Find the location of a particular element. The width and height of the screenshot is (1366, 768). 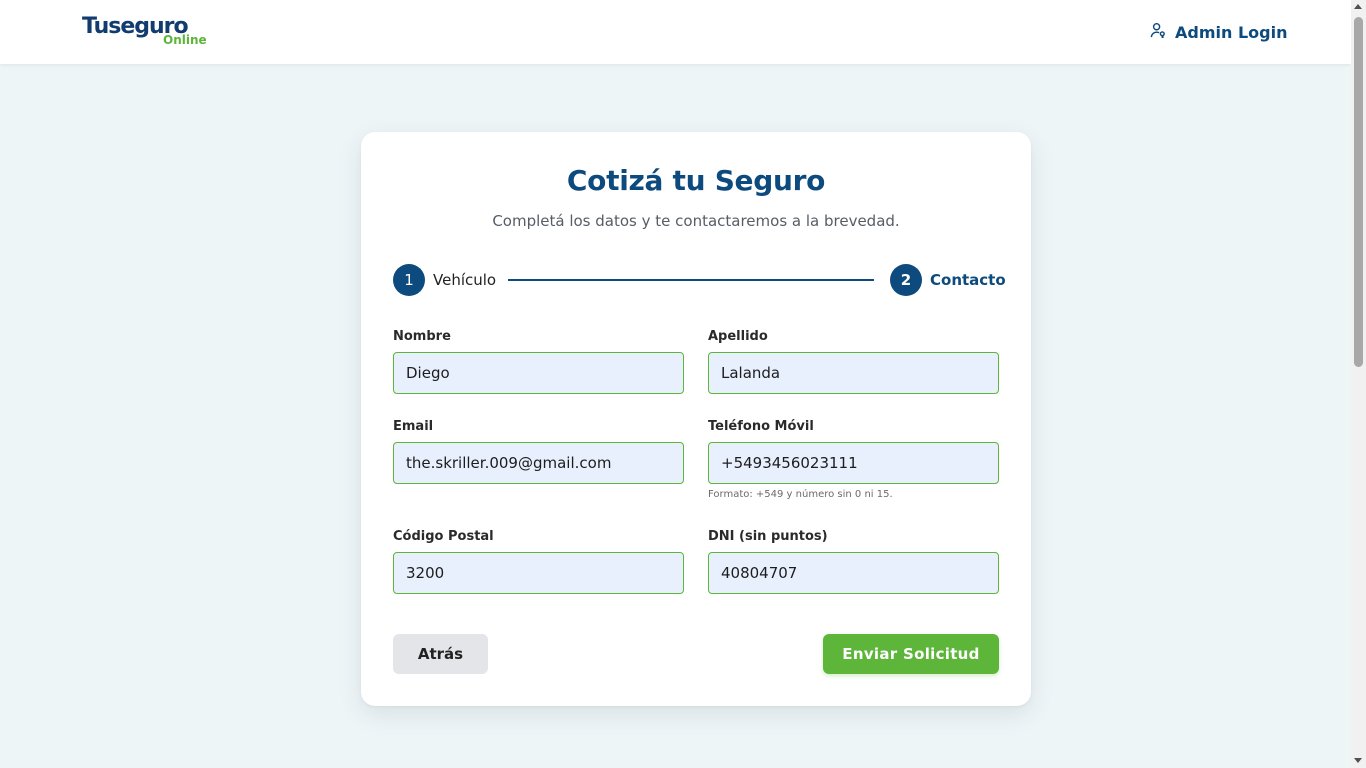

scroll-thumb is located at coordinates (1358, 192).